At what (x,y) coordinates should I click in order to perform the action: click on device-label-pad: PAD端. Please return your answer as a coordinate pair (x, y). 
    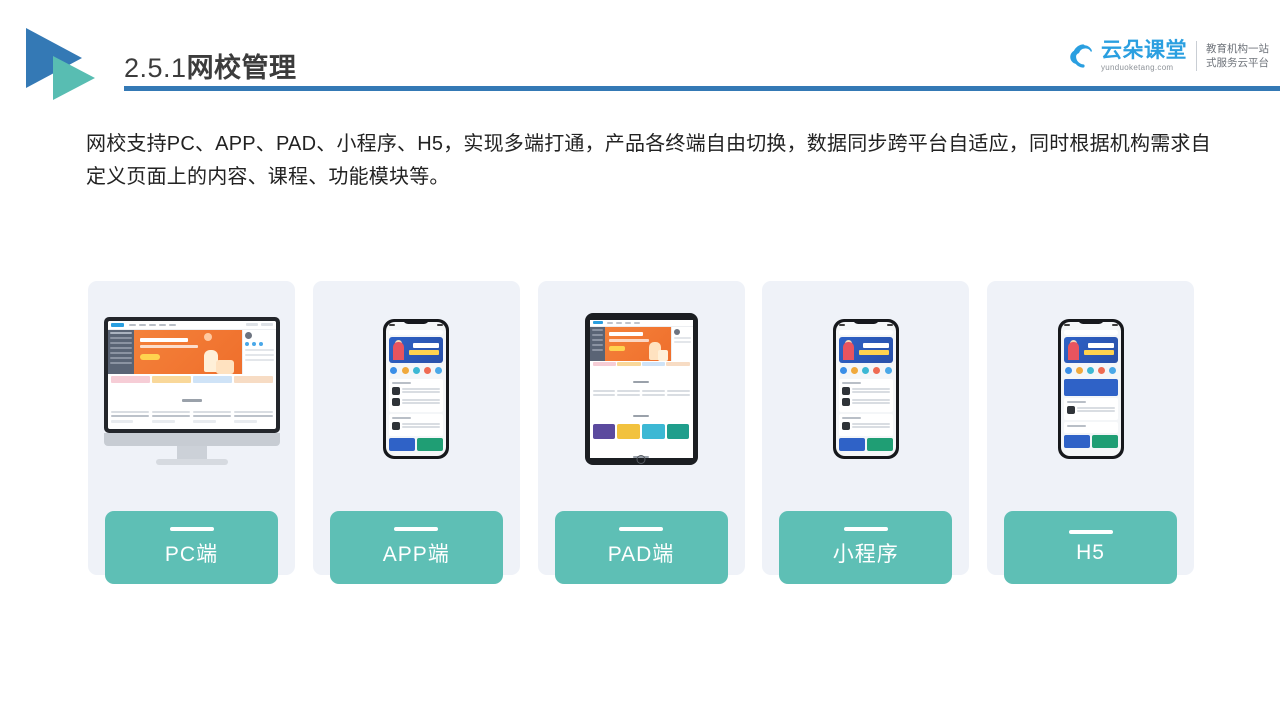
    Looking at the image, I should click on (641, 547).